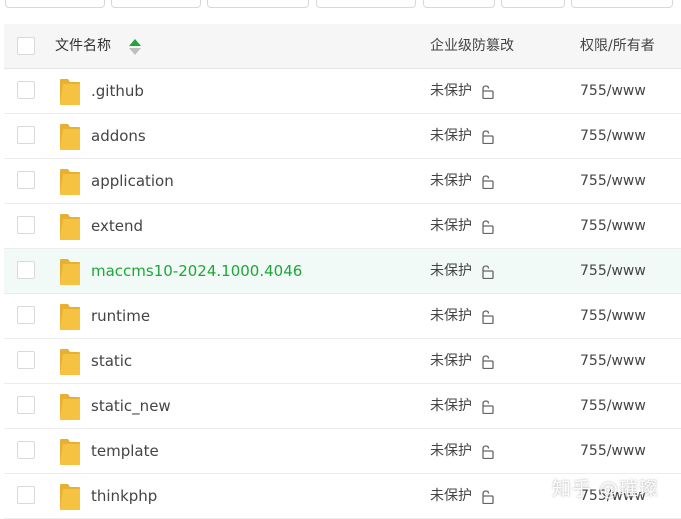 This screenshot has height=519, width=681. I want to click on select-all-checkbox, so click(26, 46).